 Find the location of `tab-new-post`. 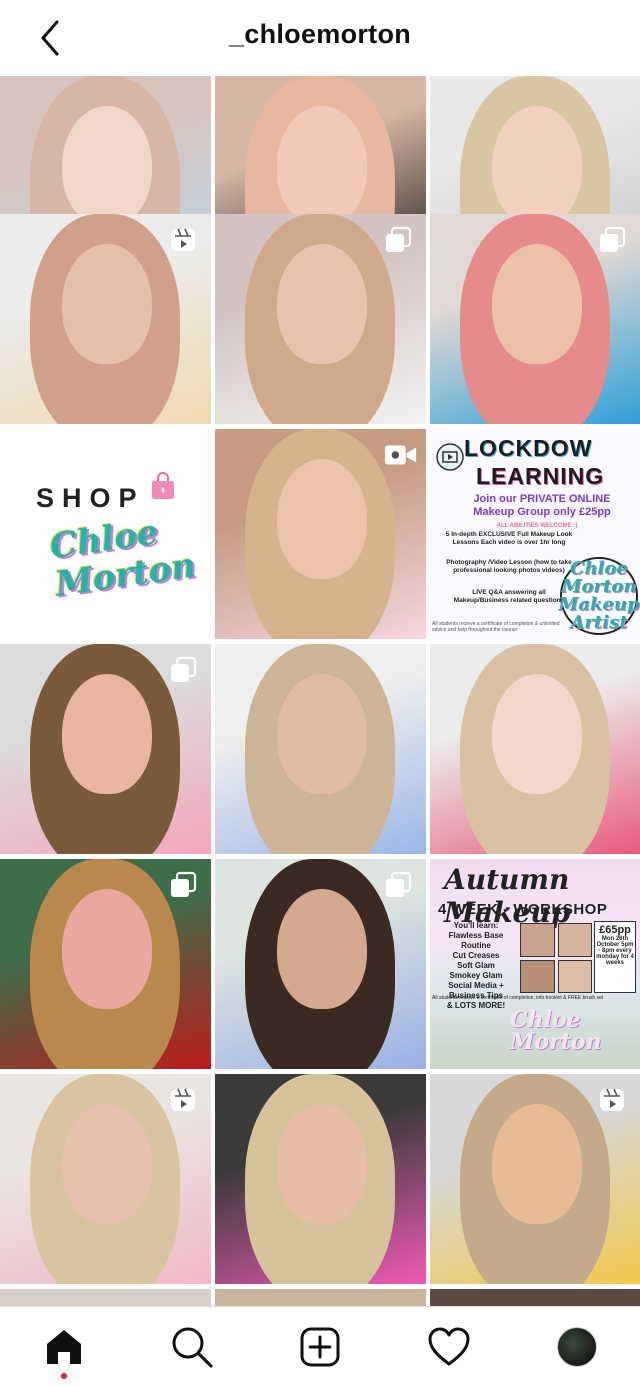

tab-new-post is located at coordinates (320, 1347).